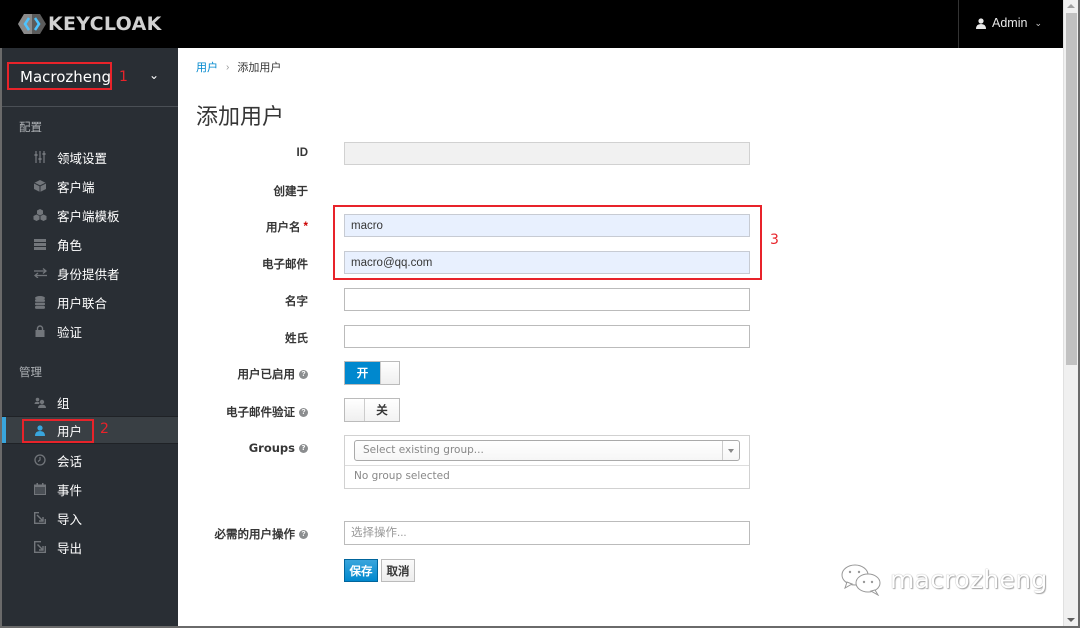 This screenshot has height=628, width=1080. Describe the element at coordinates (402, 476) in the screenshot. I see `groups-empty-text: No group selected` at that location.